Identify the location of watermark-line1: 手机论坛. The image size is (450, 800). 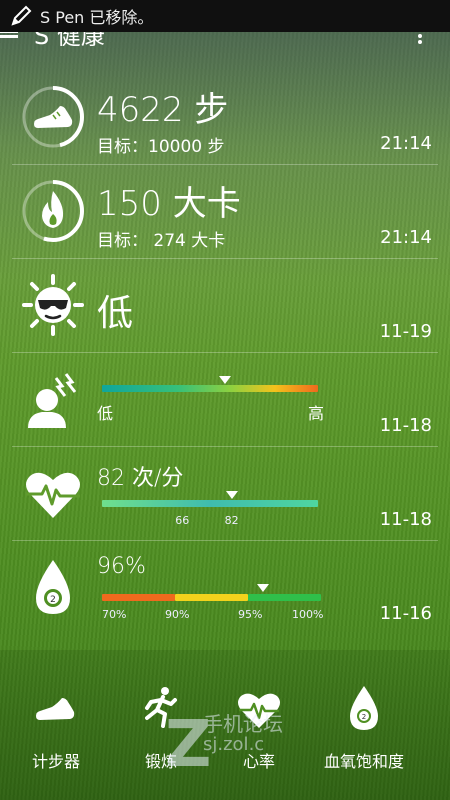
(243, 724).